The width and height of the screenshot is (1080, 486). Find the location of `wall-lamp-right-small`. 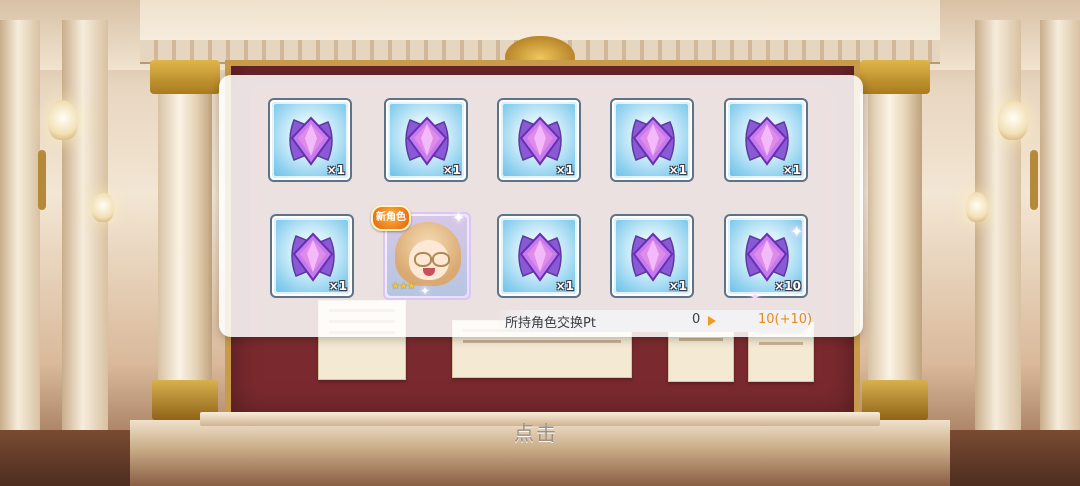

wall-lamp-right-small is located at coordinates (977, 207).